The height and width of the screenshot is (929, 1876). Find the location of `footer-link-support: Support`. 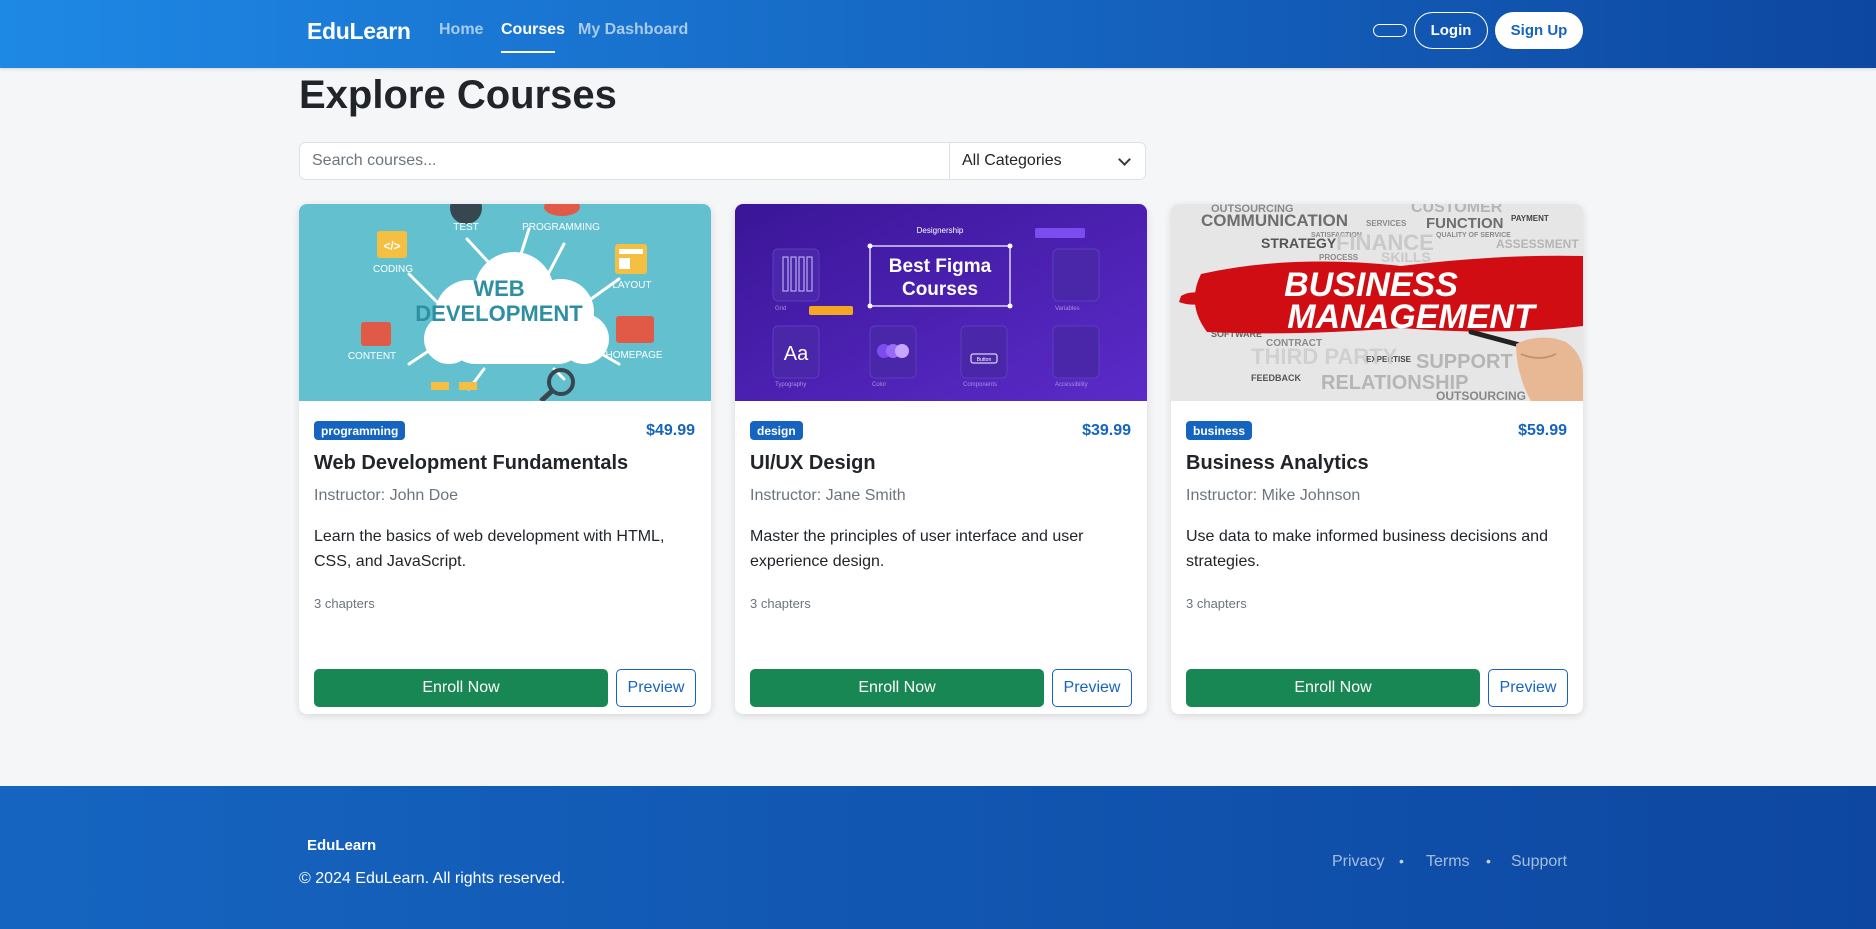

footer-link-support: Support is located at coordinates (1539, 862).